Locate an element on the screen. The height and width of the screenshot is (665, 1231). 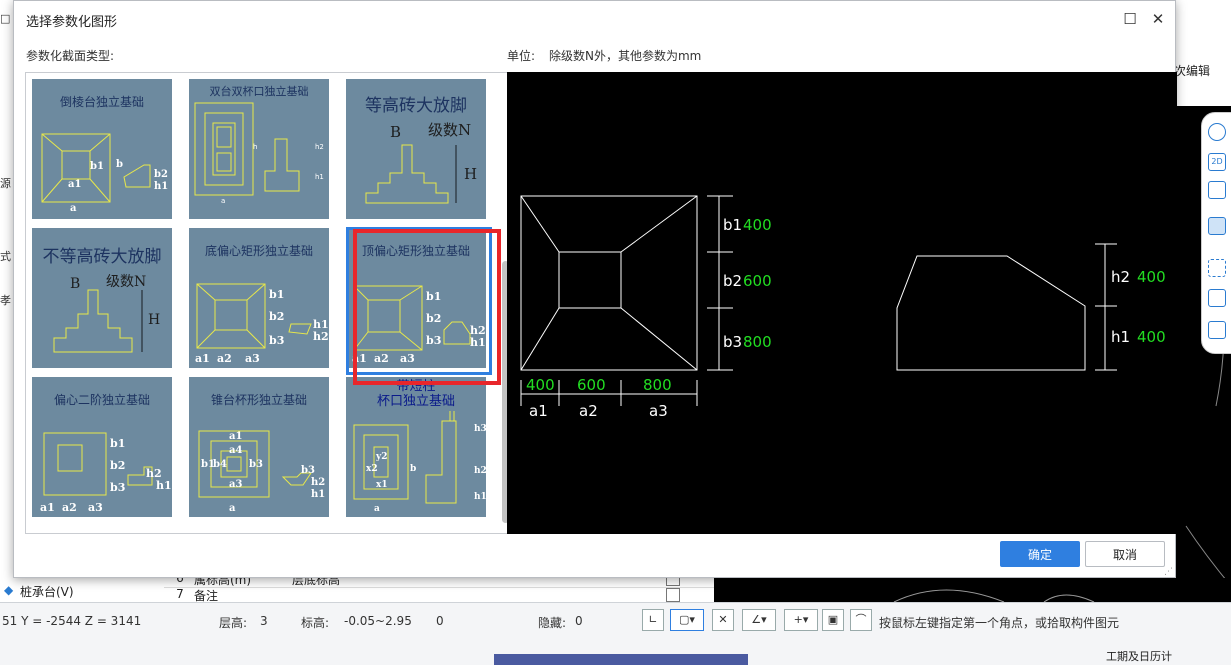
svg-text: h is located at coordinates (255, 147).